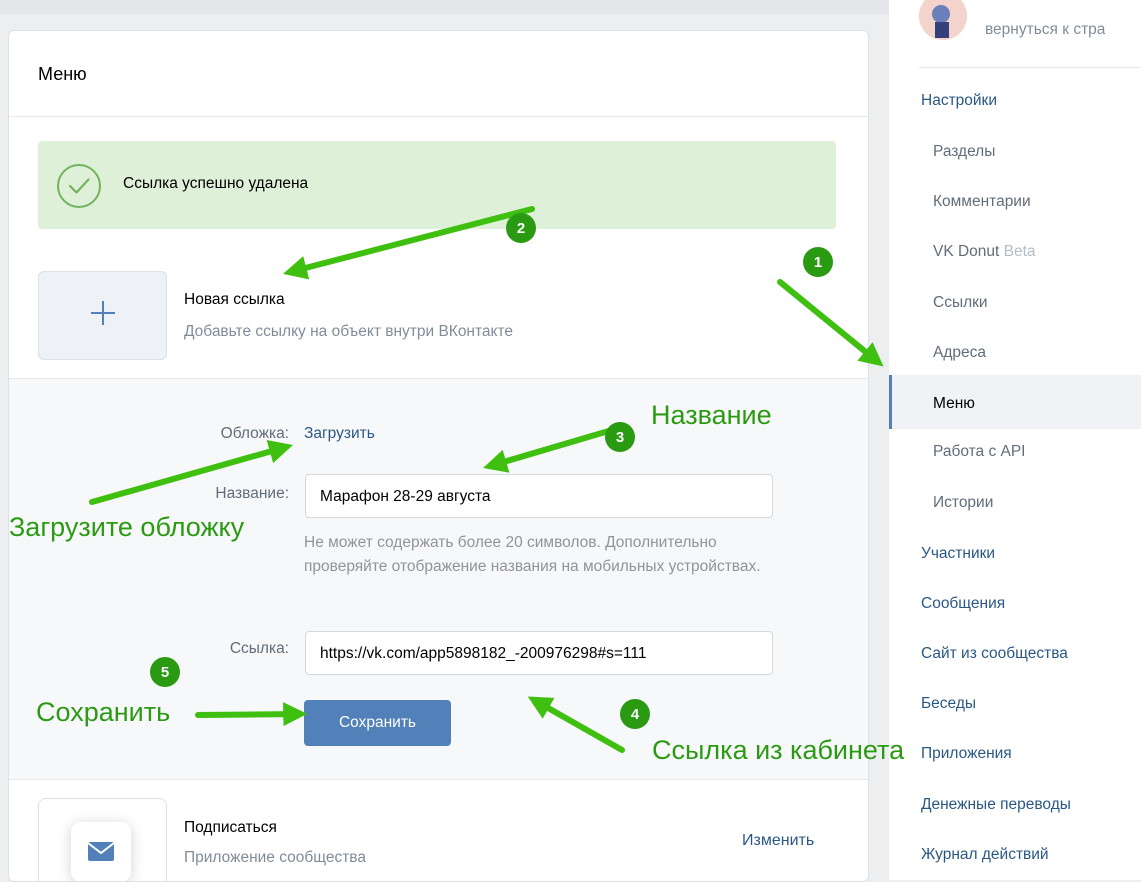 This screenshot has height=882, width=1141. I want to click on sidebar-item-members: Участники, so click(958, 554).